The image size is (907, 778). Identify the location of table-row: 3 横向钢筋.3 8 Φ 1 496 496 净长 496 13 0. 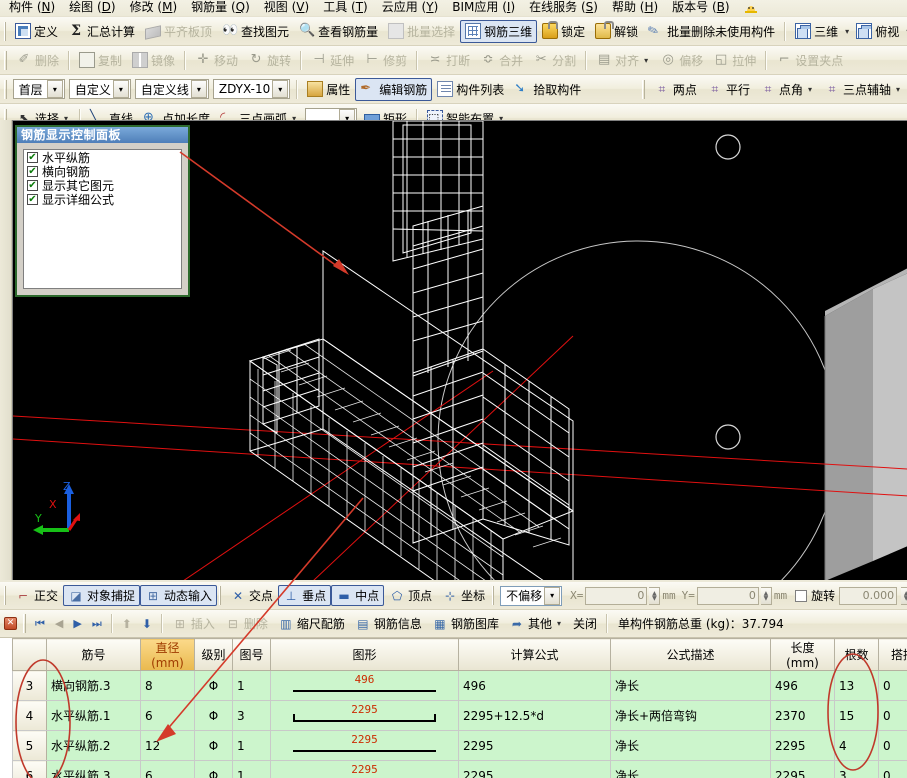
(459, 685).